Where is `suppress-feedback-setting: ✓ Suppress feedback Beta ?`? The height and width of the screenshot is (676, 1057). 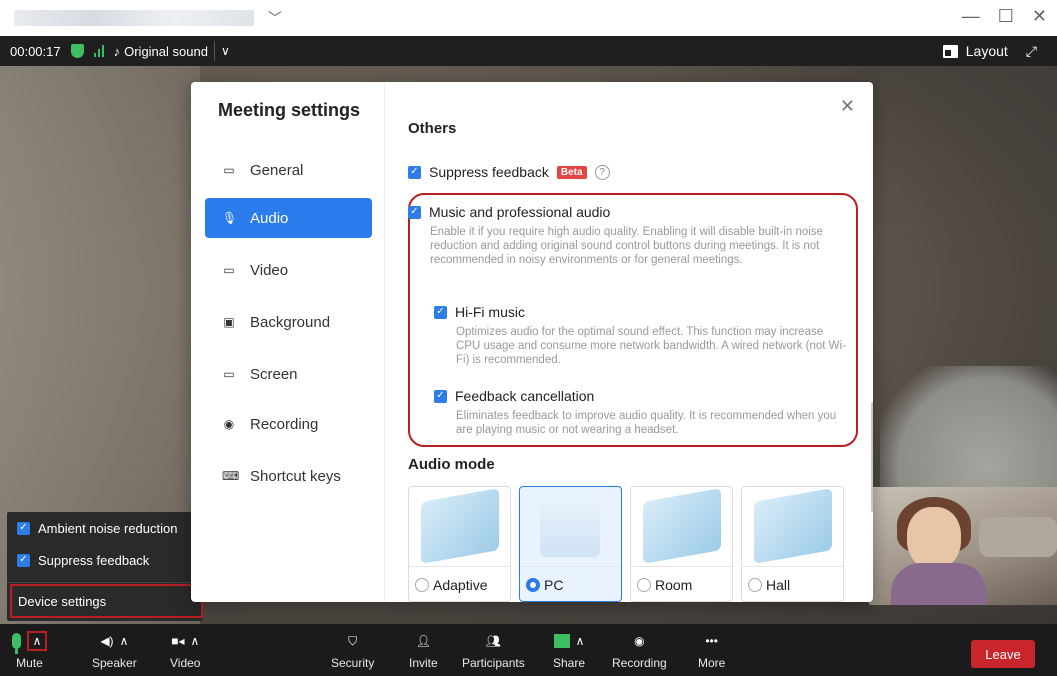 suppress-feedback-setting: ✓ Suppress feedback Beta ? is located at coordinates (509, 172).